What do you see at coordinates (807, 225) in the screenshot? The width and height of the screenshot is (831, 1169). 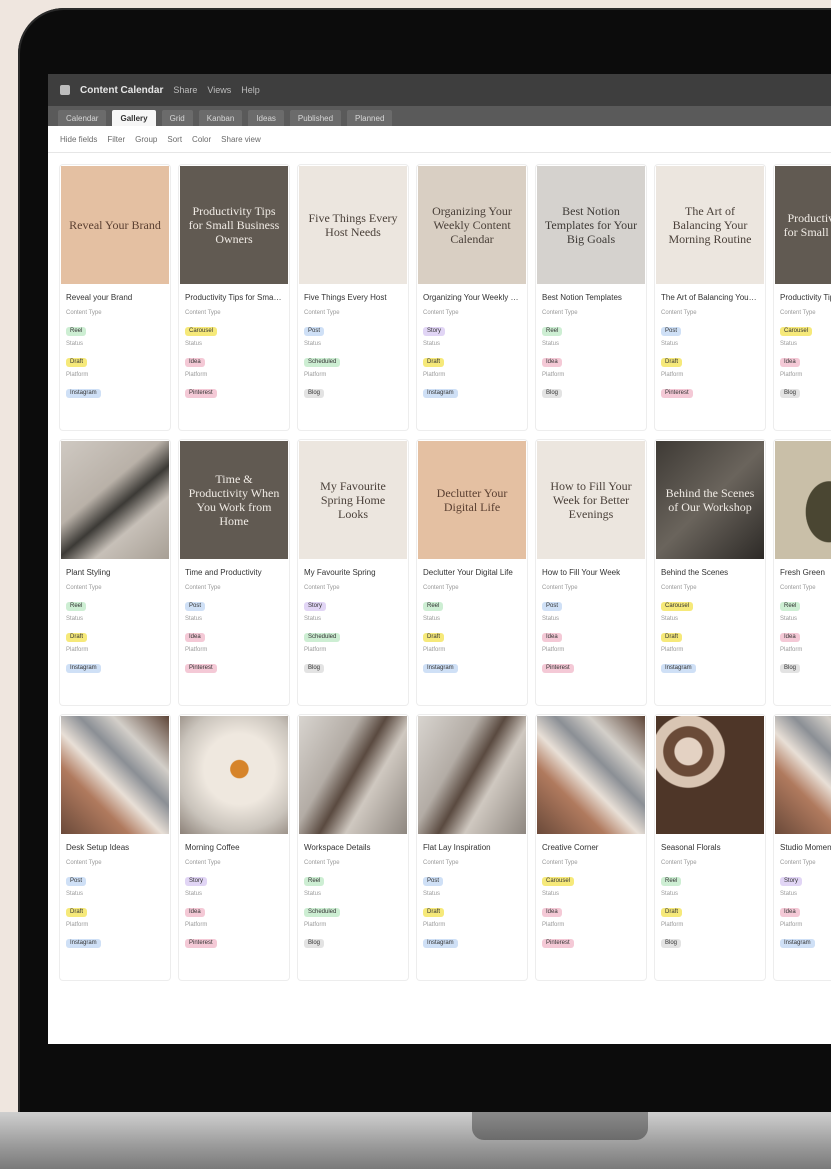 I see `cover-text: Productivity Tips for Small Business` at bounding box center [807, 225].